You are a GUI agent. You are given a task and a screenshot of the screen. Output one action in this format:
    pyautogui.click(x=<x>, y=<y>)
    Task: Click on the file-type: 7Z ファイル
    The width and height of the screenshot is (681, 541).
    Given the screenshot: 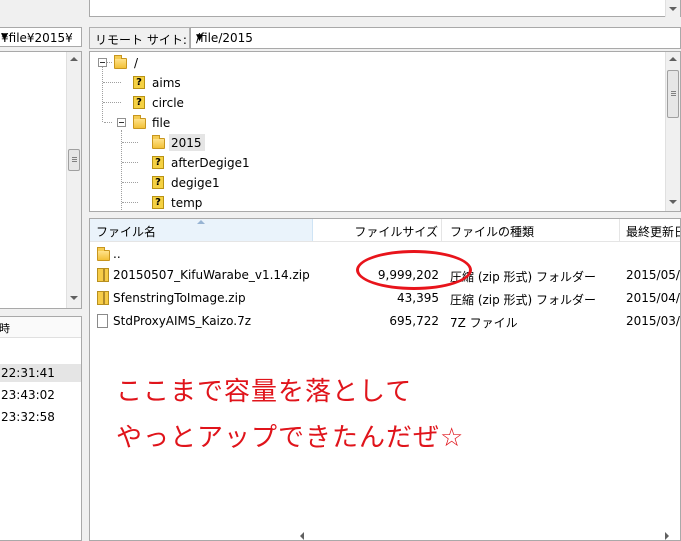 What is the action you would take?
    pyautogui.click(x=484, y=323)
    